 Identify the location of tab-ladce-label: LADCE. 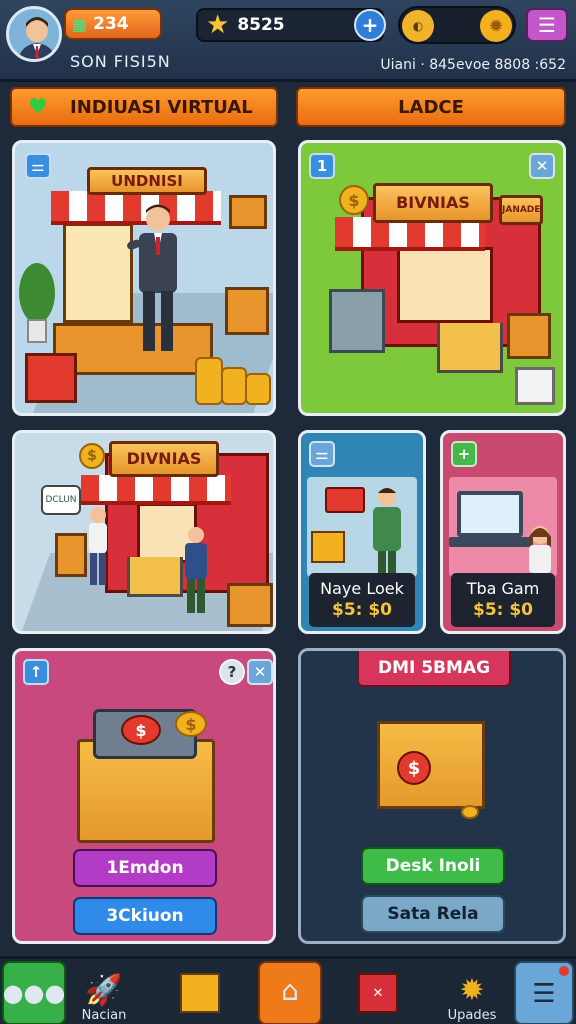
(431, 107).